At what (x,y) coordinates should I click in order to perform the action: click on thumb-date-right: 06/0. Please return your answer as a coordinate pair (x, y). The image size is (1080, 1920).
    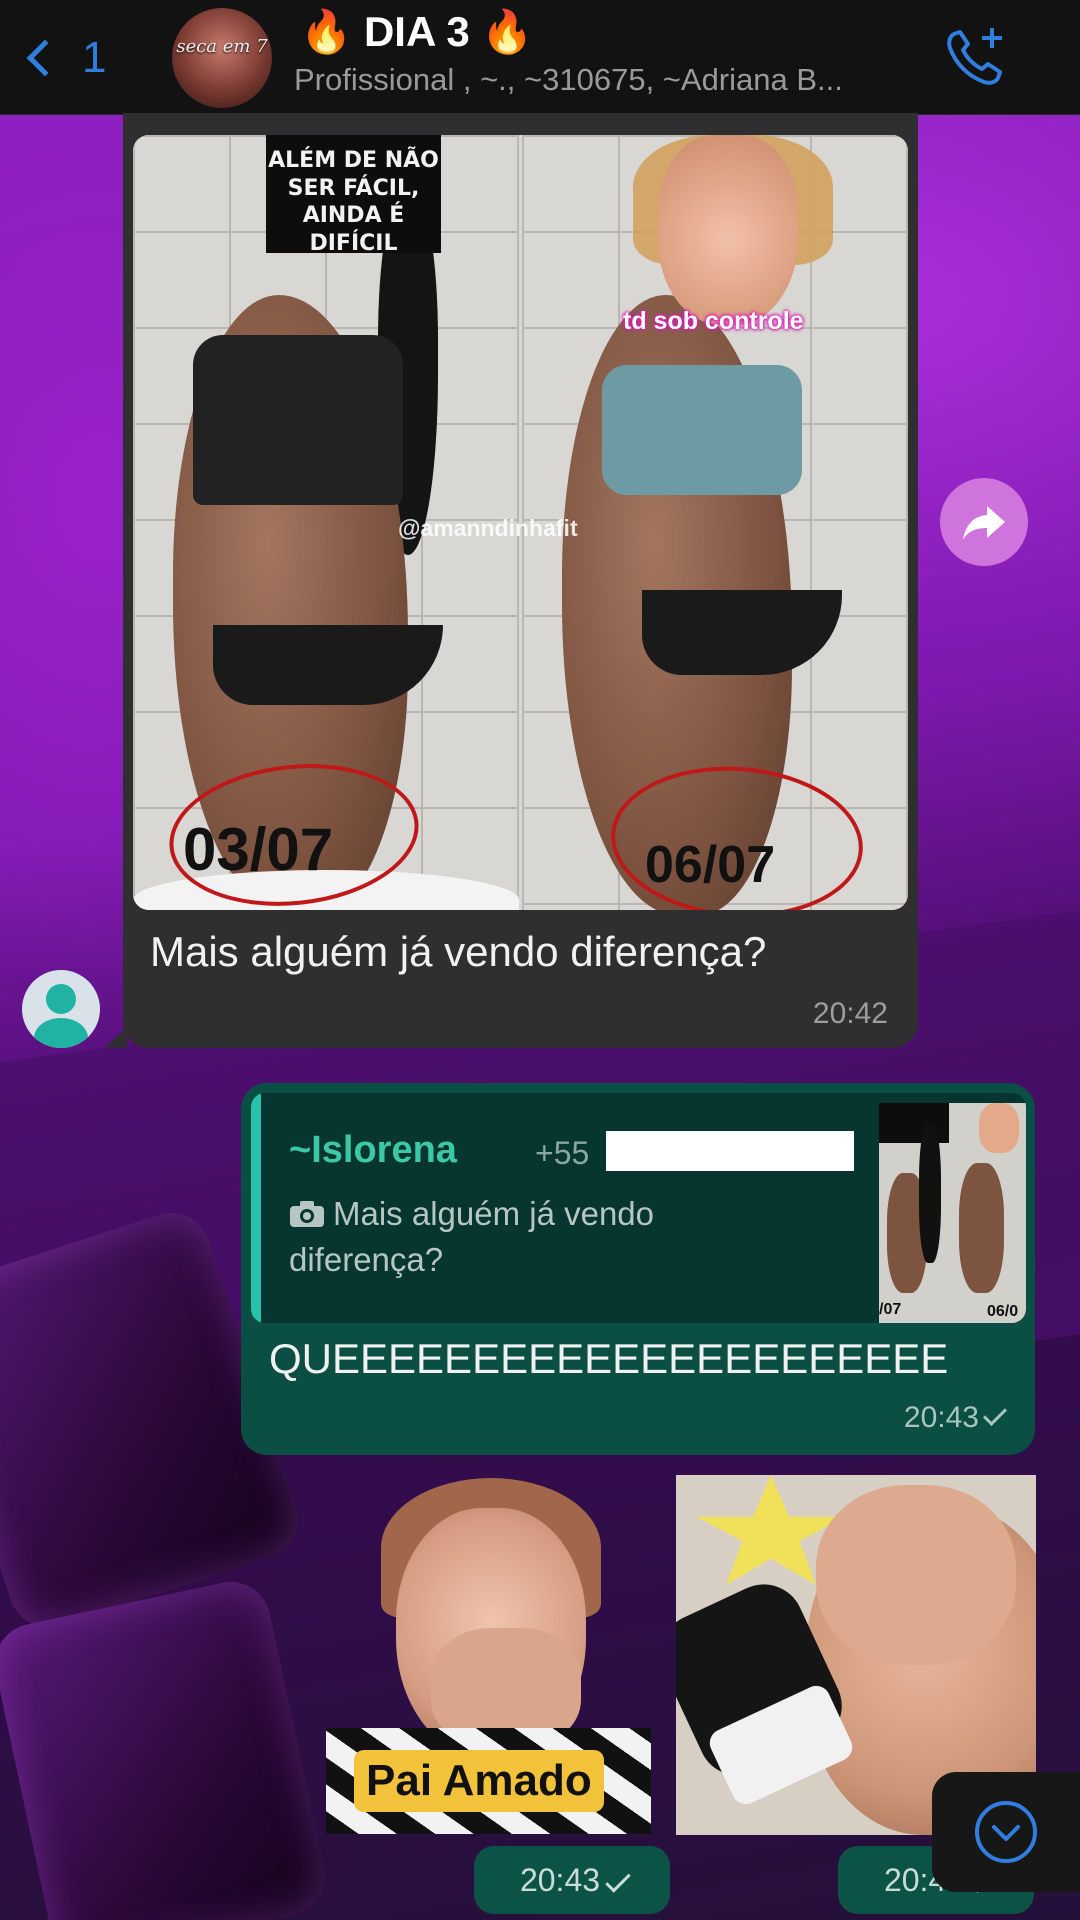
    Looking at the image, I should click on (1003, 1311).